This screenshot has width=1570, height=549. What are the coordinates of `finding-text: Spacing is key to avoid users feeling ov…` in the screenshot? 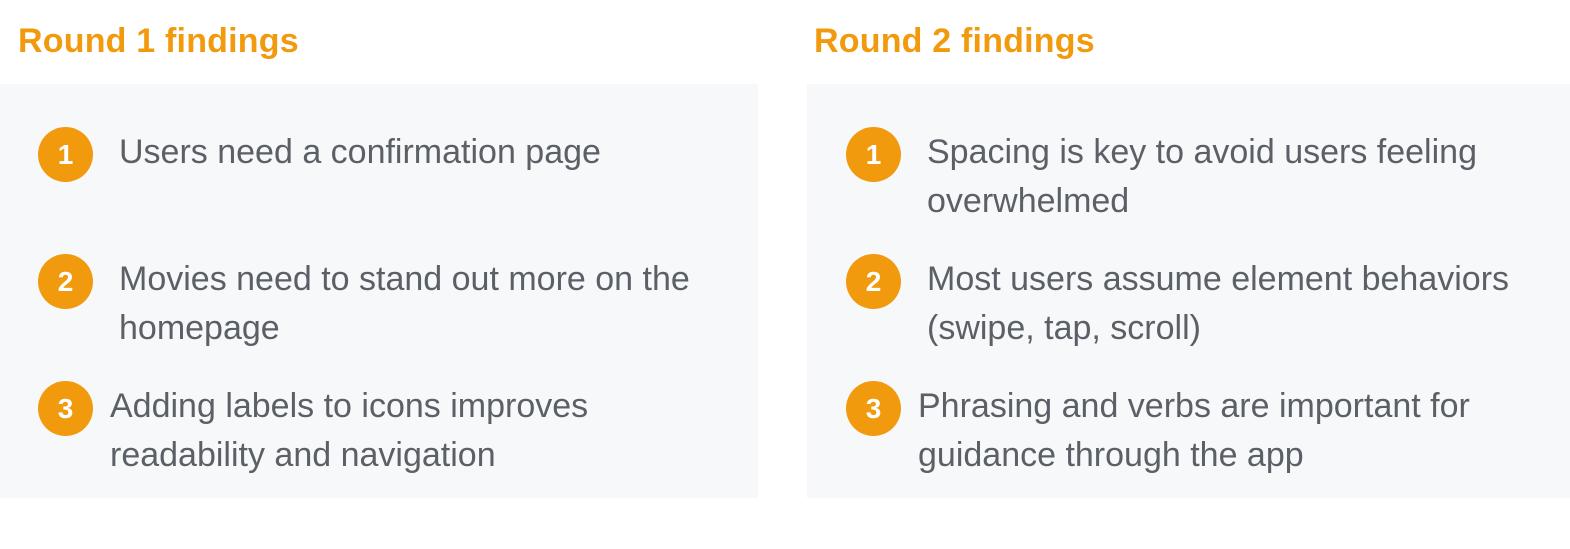 It's located at (1202, 176).